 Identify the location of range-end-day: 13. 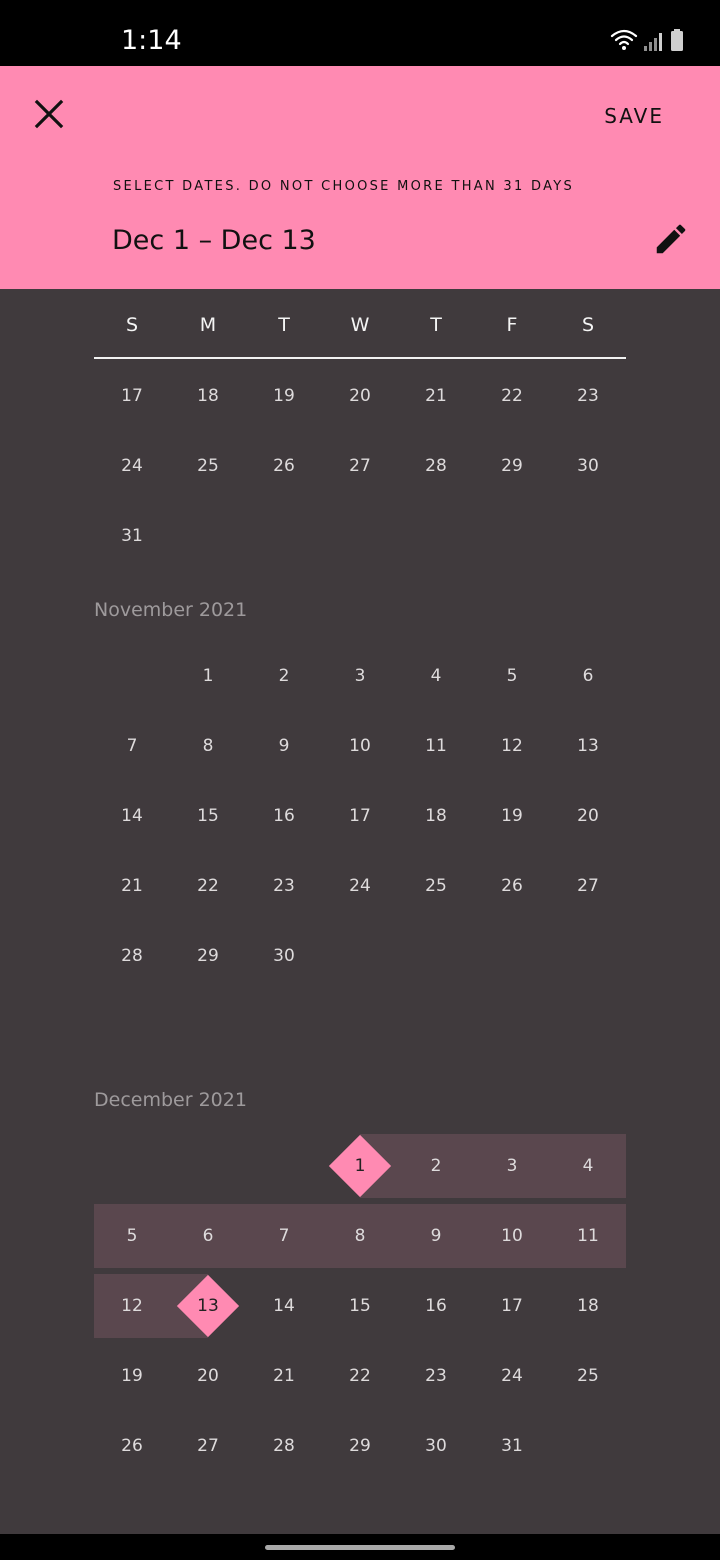
(208, 1306).